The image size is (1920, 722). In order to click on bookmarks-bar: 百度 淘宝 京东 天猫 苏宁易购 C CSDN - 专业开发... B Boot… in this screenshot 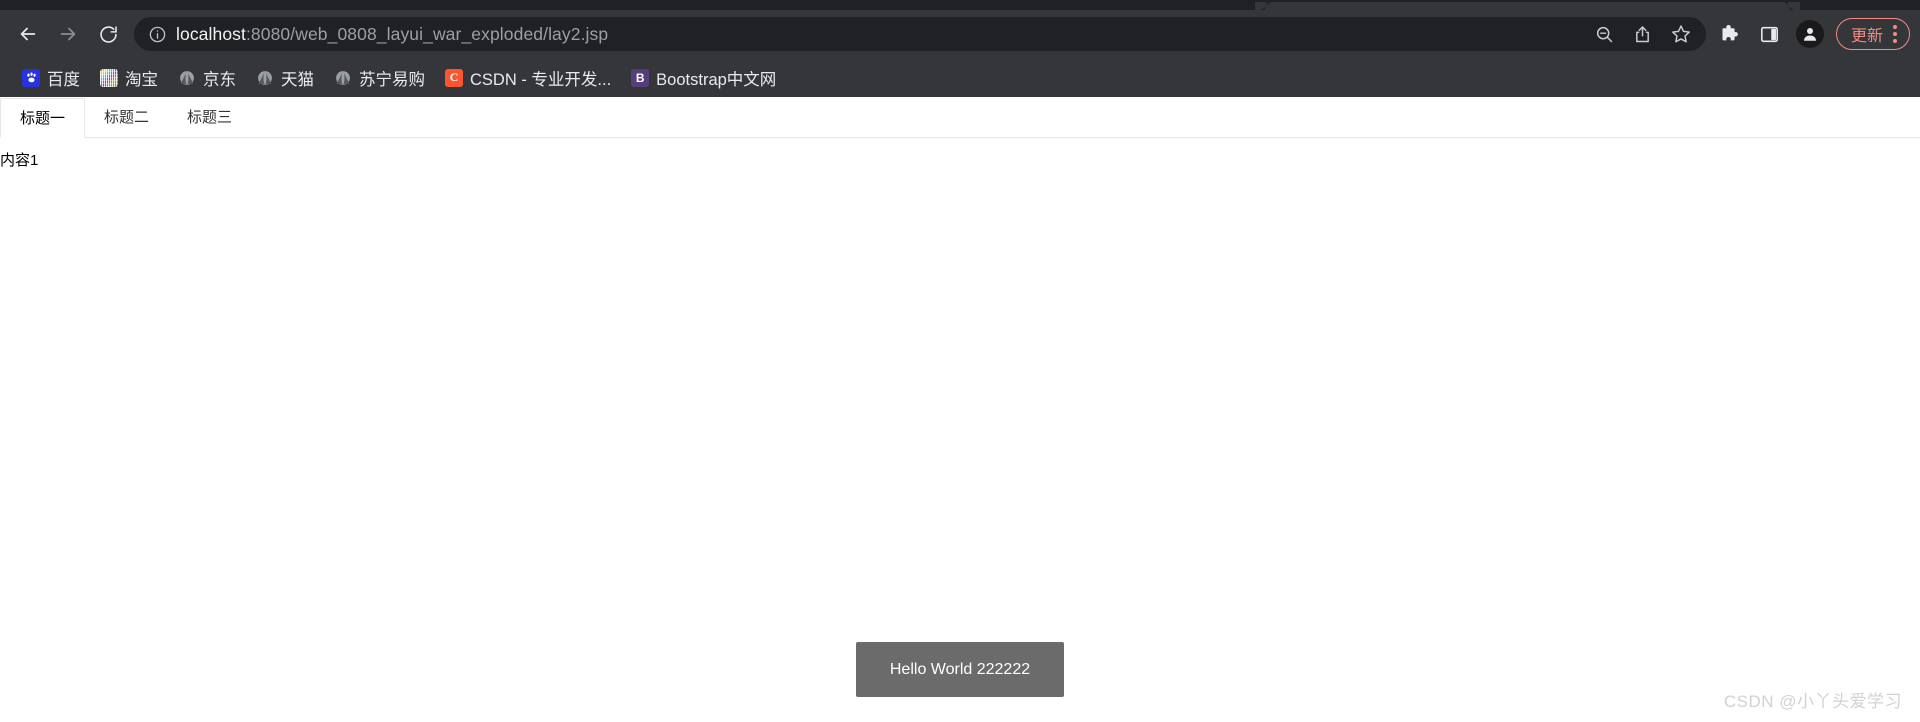, I will do `click(960, 77)`.